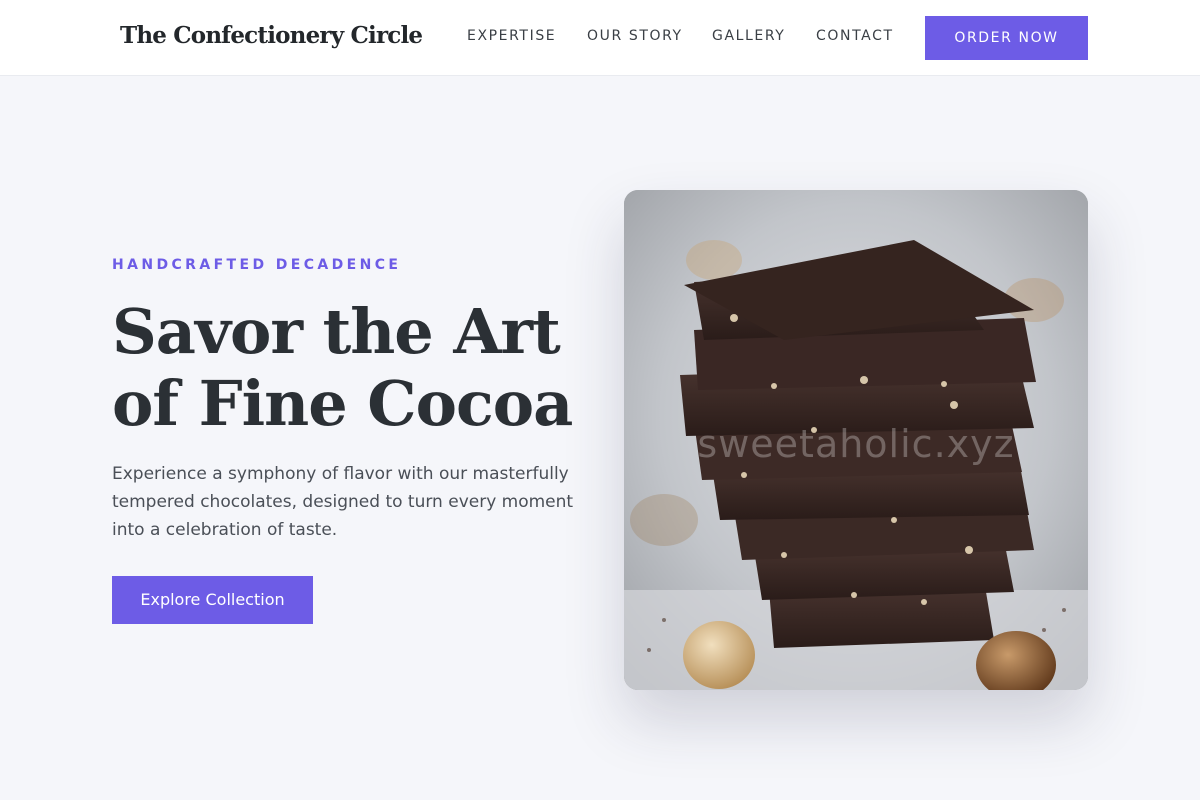 This screenshot has height=800, width=1200. Describe the element at coordinates (635, 36) in the screenshot. I see `nav-our-story: OUR STORY` at that location.